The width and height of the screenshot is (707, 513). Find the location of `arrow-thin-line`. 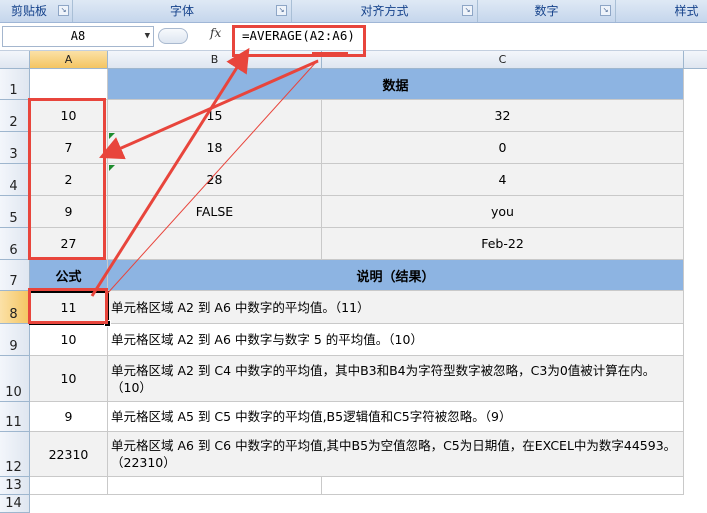

arrow-thin-line is located at coordinates (212, 177).